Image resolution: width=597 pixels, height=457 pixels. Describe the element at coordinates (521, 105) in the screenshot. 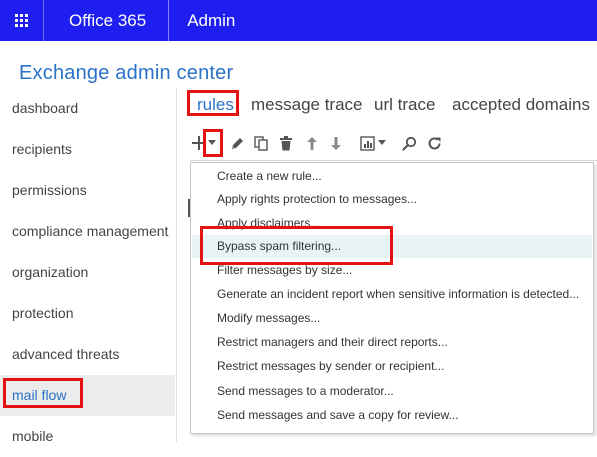

I see `tab-accepted-domains: accepted domains` at that location.